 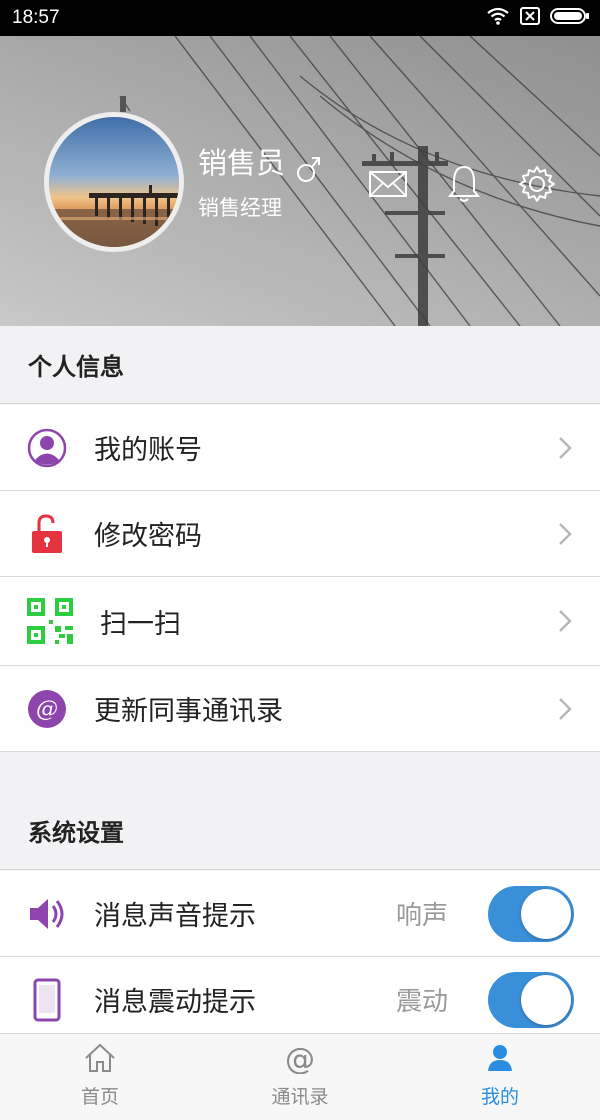 What do you see at coordinates (148, 536) in the screenshot?
I see `row-label: 修改密码` at bounding box center [148, 536].